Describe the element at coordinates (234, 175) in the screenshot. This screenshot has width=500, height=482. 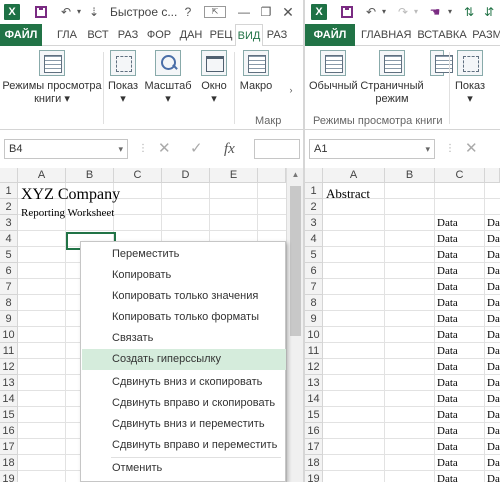
I see `column-header: E` at that location.